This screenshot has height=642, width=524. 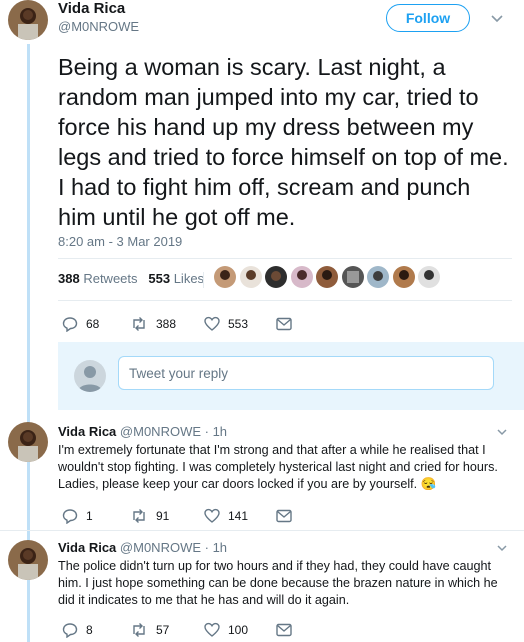 I want to click on follow-button: Follow, so click(x=428, y=18).